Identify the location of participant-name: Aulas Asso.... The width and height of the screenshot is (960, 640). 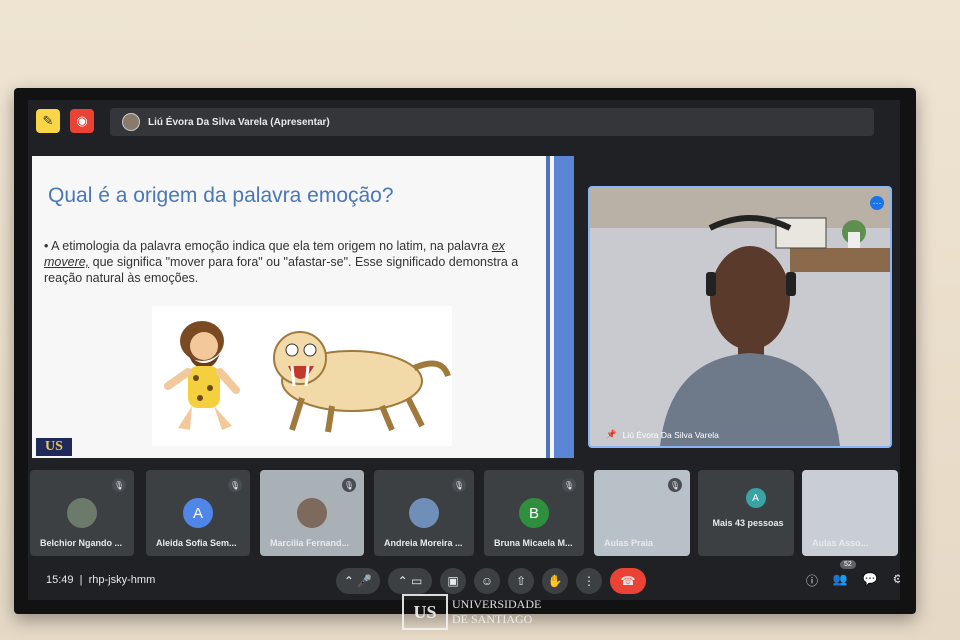
(840, 543).